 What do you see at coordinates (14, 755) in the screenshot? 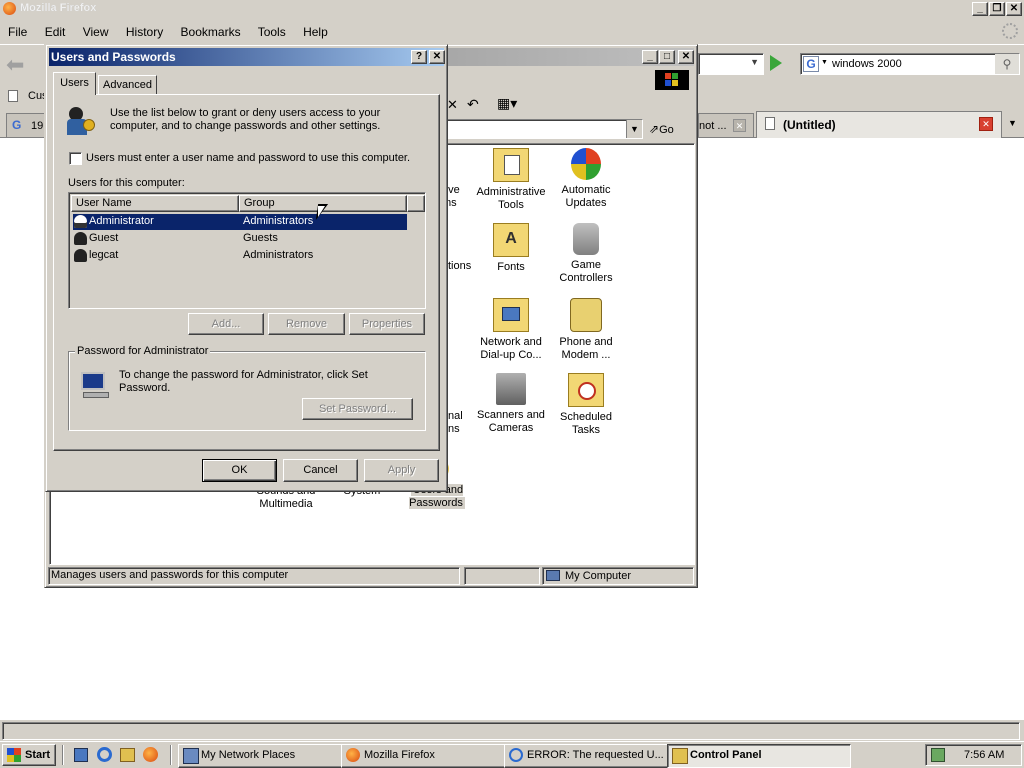
I see `windows-flag-icon` at bounding box center [14, 755].